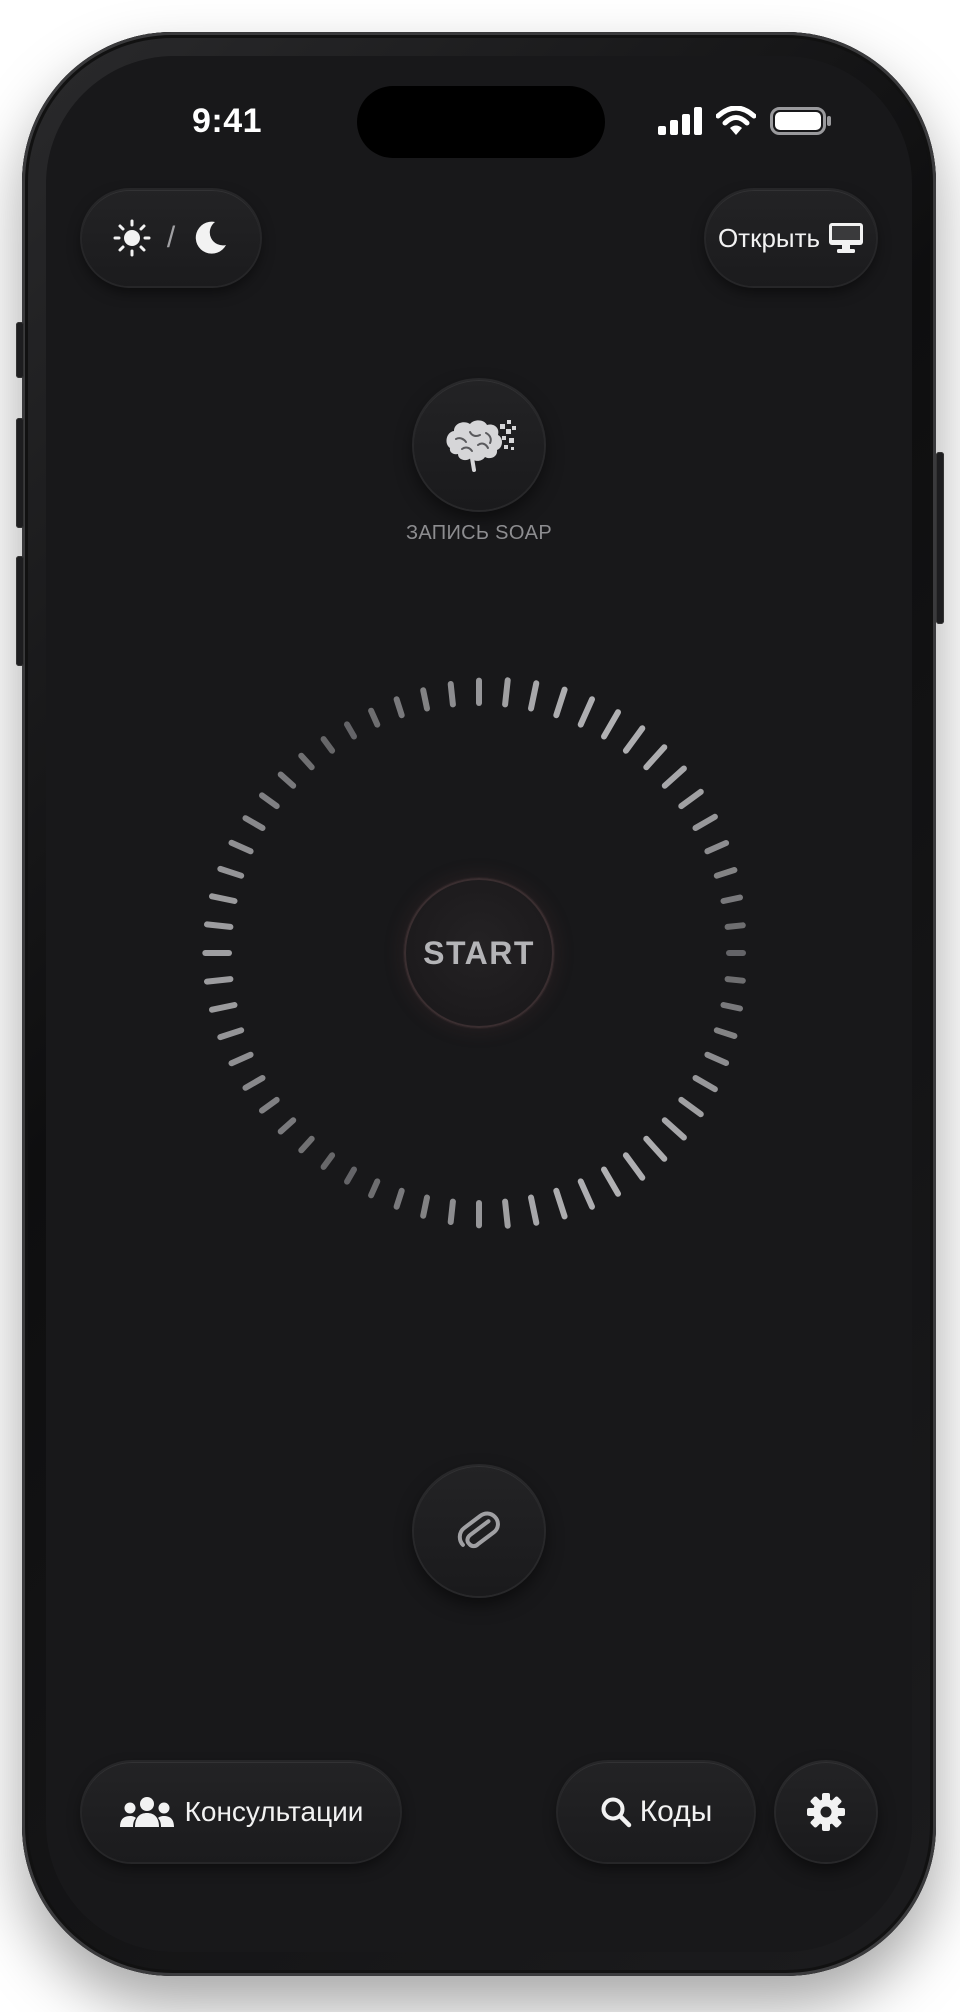  What do you see at coordinates (616, 1812) in the screenshot?
I see `search-icon` at bounding box center [616, 1812].